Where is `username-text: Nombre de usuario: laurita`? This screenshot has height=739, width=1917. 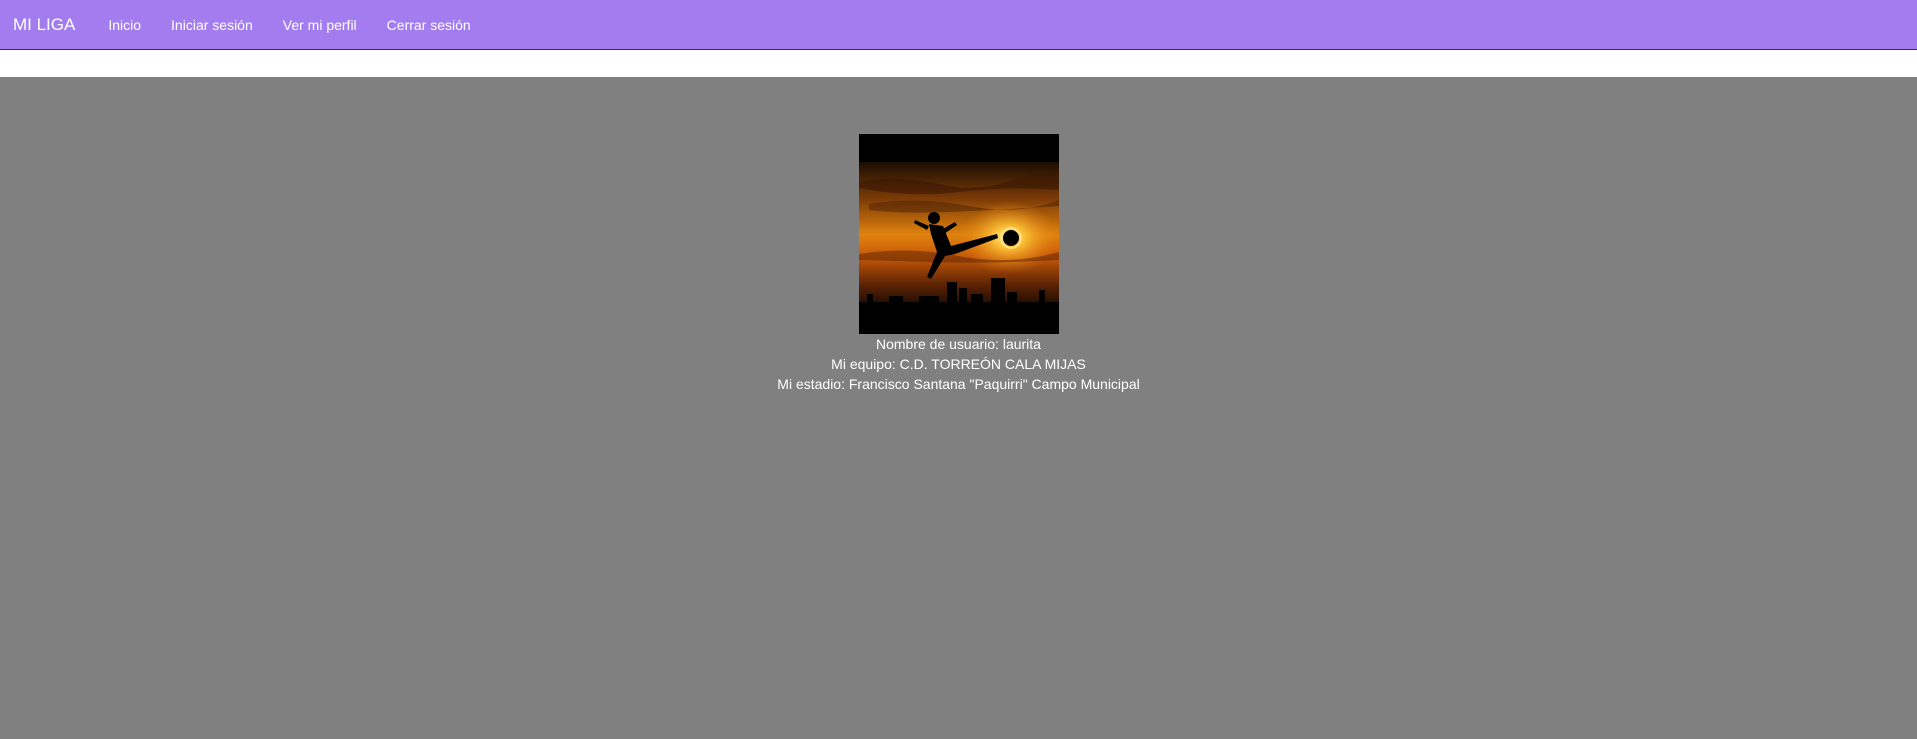 username-text: Nombre de usuario: laurita is located at coordinates (958, 344).